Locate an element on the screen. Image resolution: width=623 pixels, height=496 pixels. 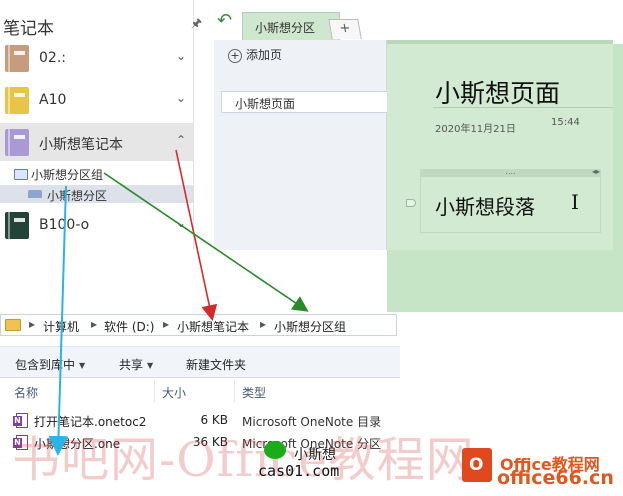
notebook-item-b100: B100-o ⌄ is located at coordinates (97, 225).